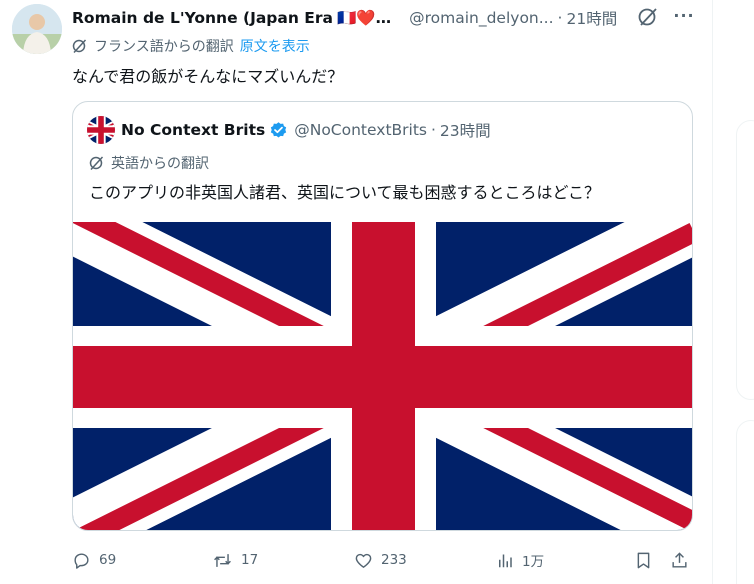  What do you see at coordinates (37, 29) in the screenshot?
I see `author-avatar` at bounding box center [37, 29].